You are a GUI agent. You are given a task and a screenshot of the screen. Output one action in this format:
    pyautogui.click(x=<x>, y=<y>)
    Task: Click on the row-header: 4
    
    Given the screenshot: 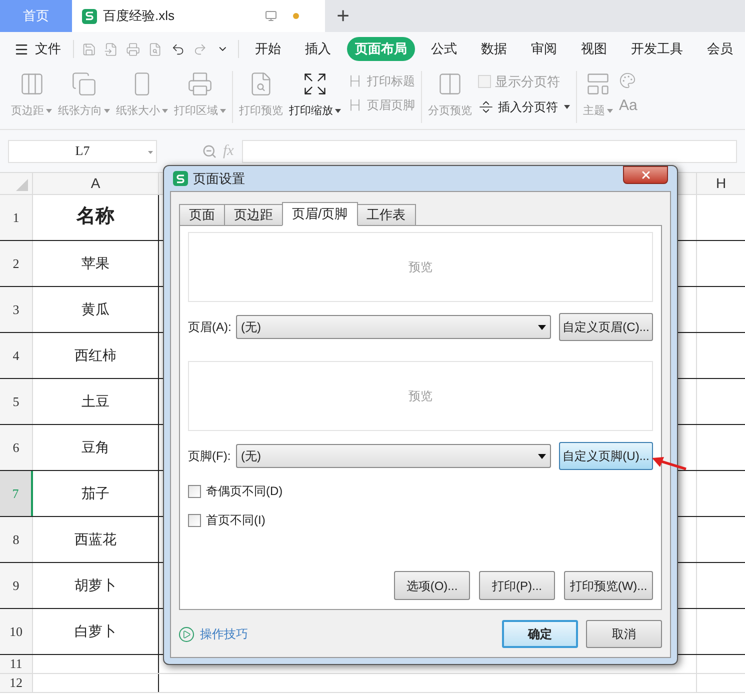 What is the action you would take?
    pyautogui.click(x=16, y=355)
    